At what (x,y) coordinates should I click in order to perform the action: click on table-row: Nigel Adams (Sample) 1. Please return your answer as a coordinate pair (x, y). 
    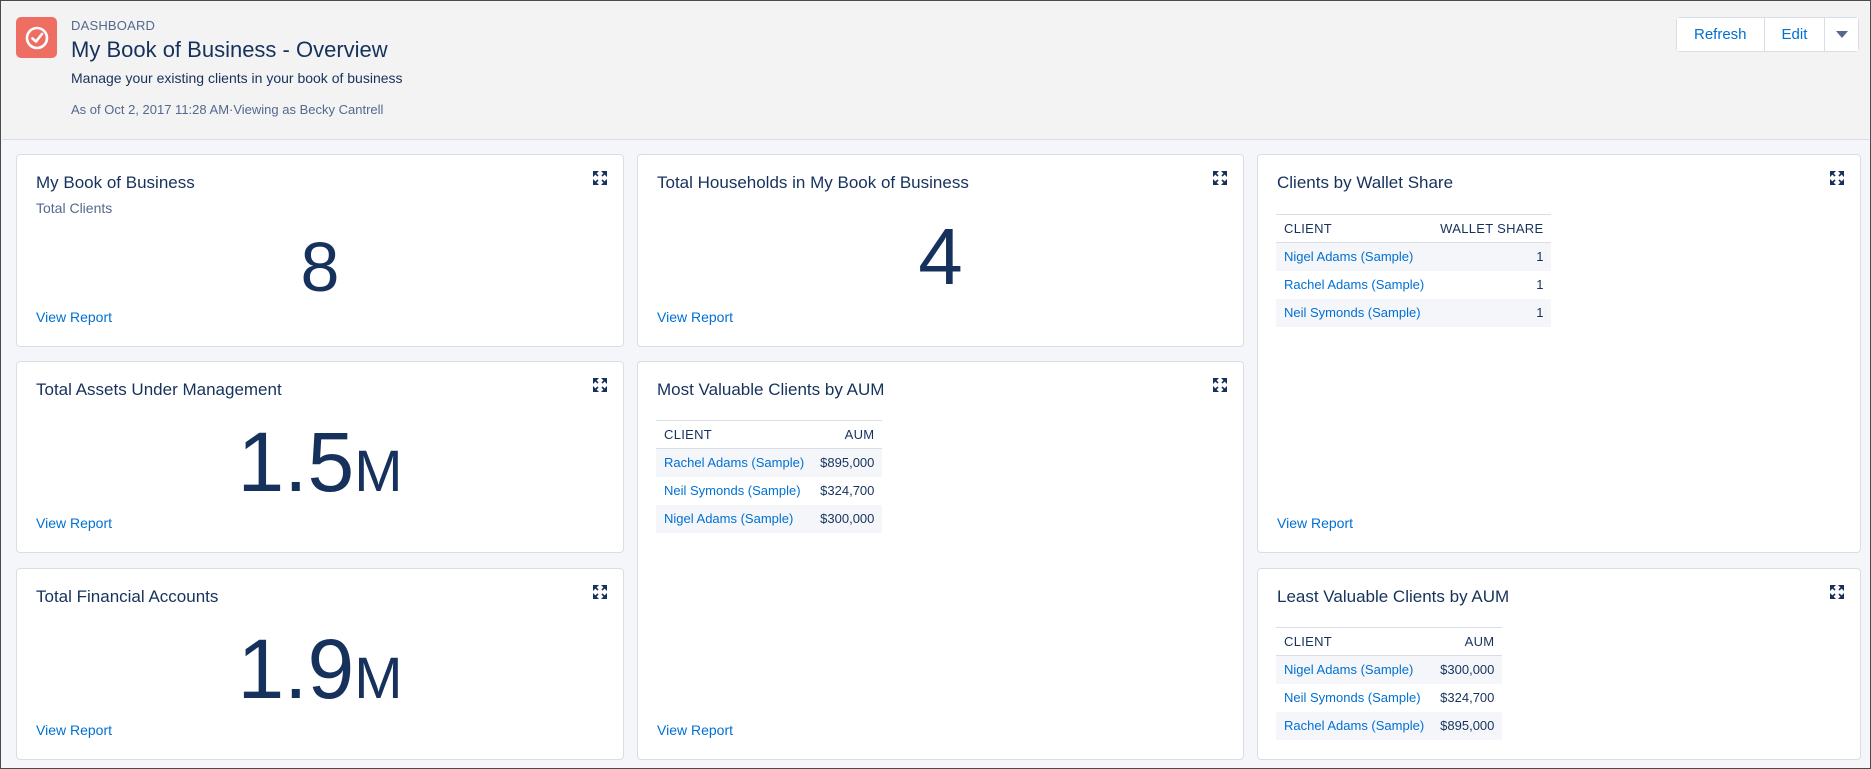
    Looking at the image, I should click on (1414, 256).